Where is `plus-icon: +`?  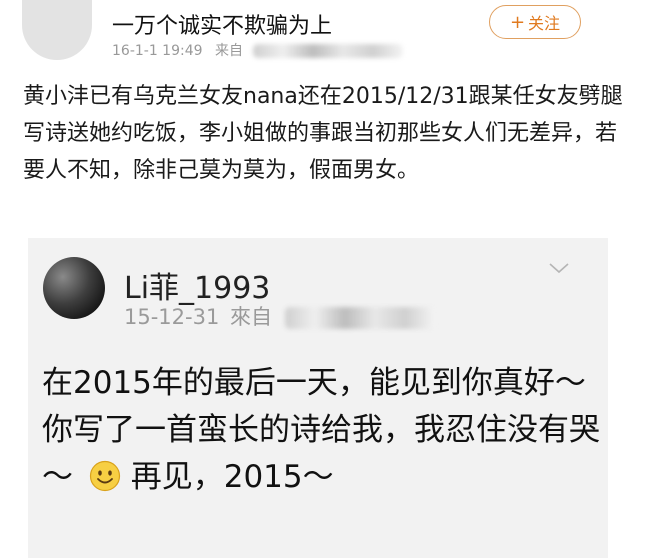
plus-icon: + is located at coordinates (517, 22).